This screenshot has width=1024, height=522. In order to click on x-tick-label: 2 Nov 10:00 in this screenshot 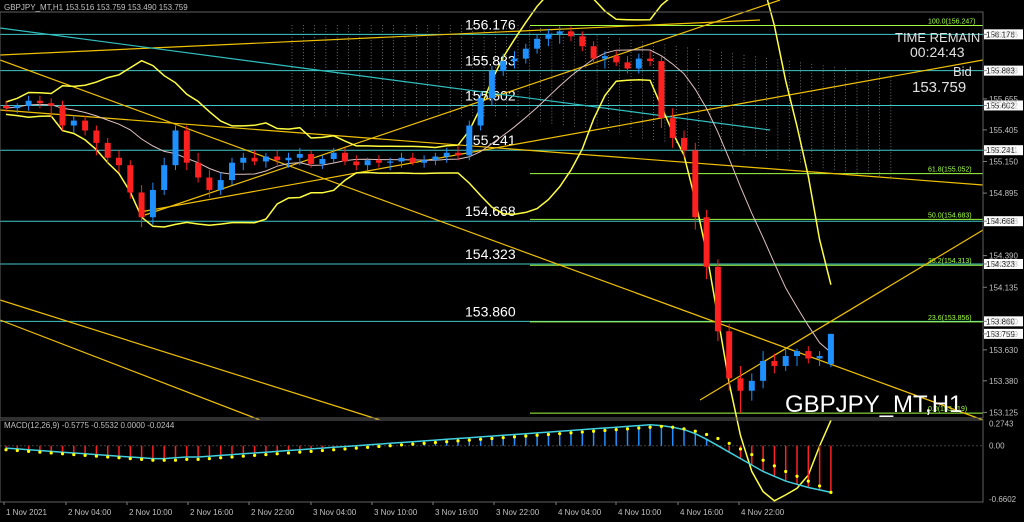, I will do `click(151, 512)`.